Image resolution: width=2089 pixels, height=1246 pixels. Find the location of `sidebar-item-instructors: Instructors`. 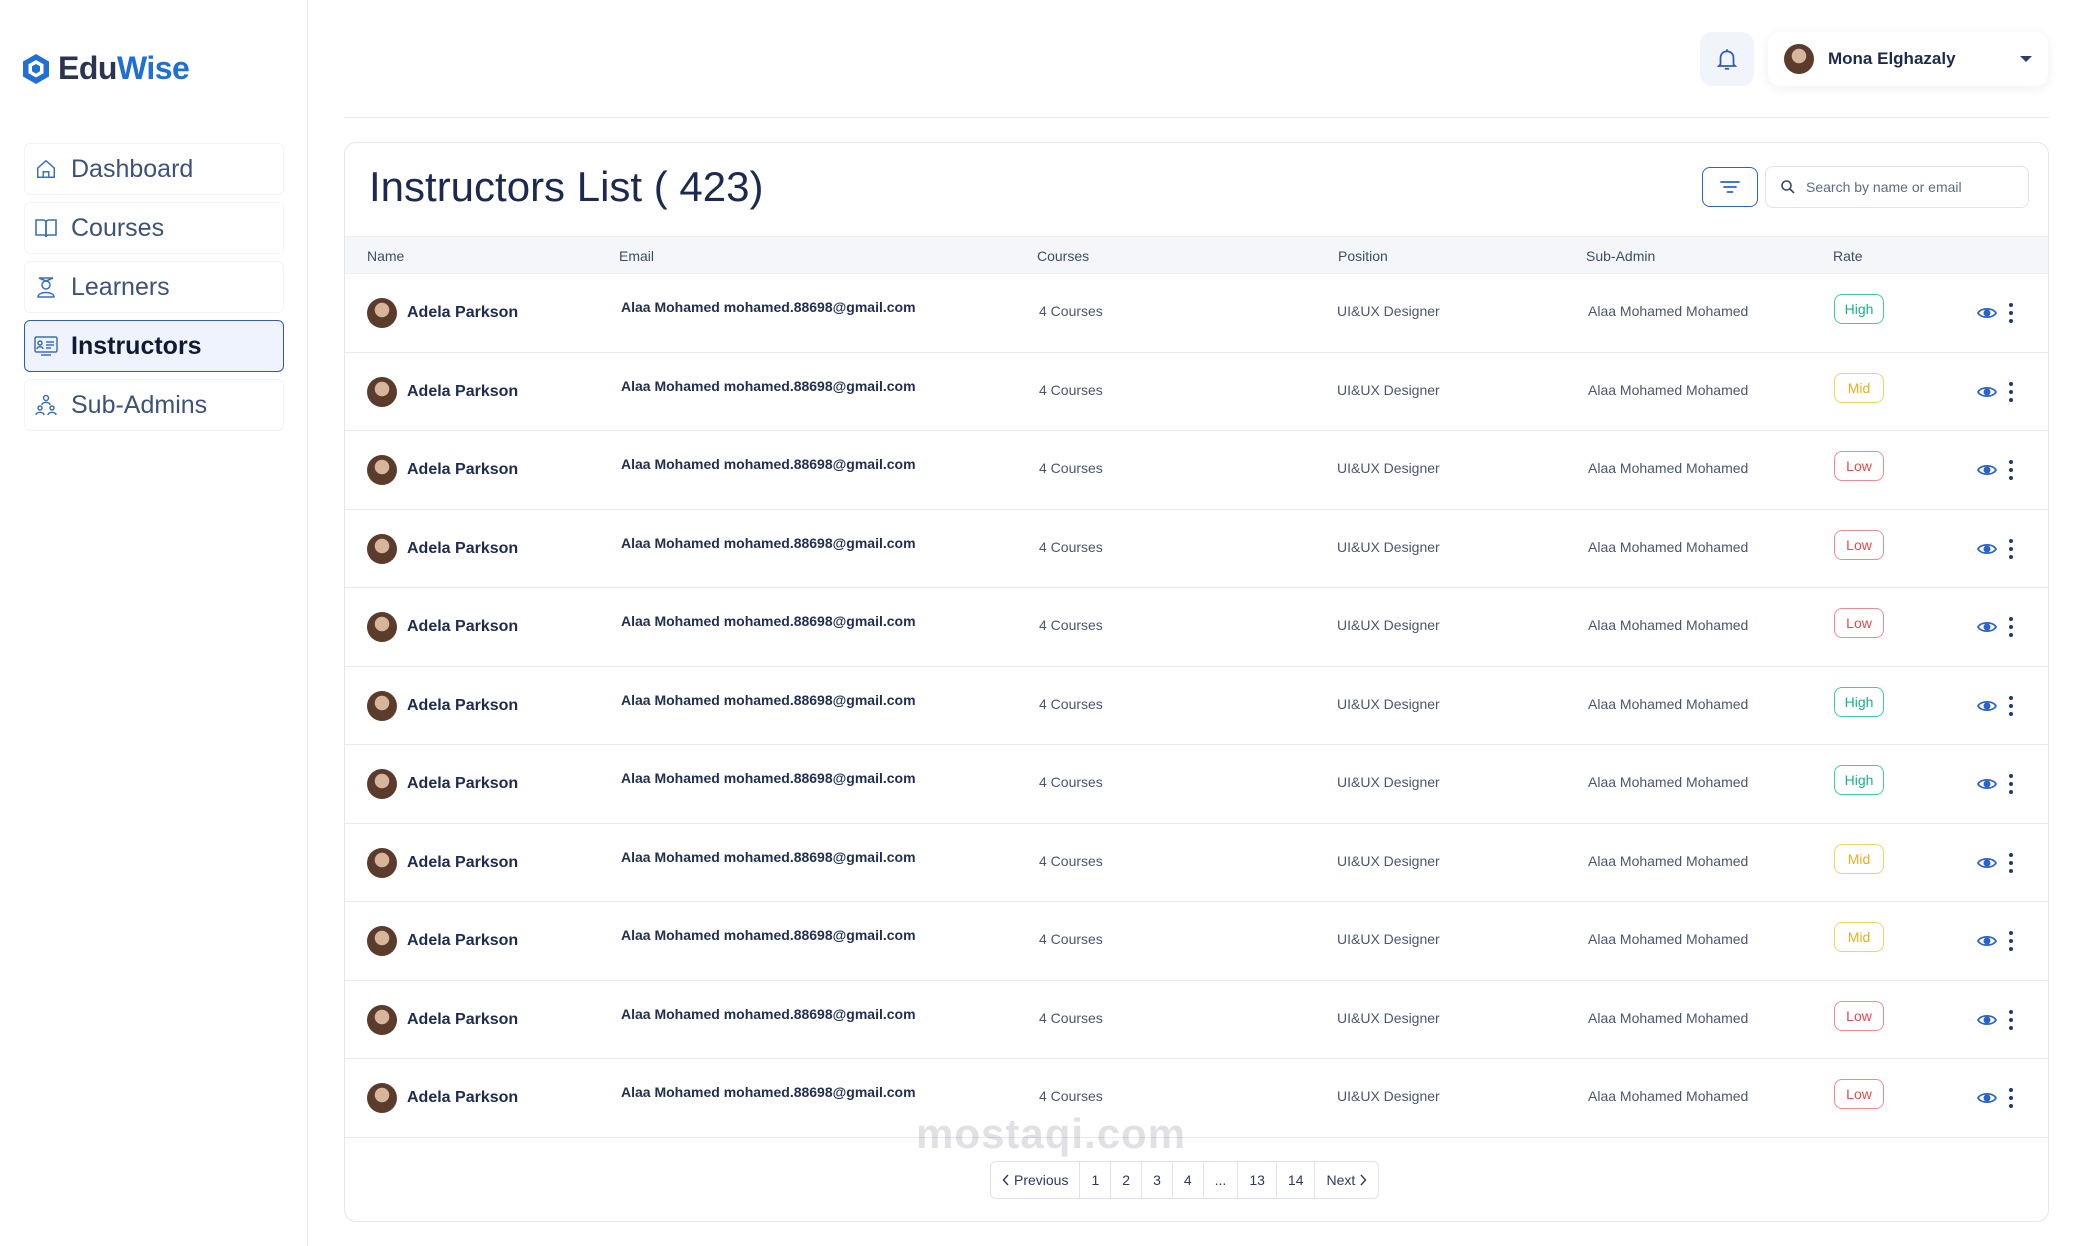

sidebar-item-instructors: Instructors is located at coordinates (154, 346).